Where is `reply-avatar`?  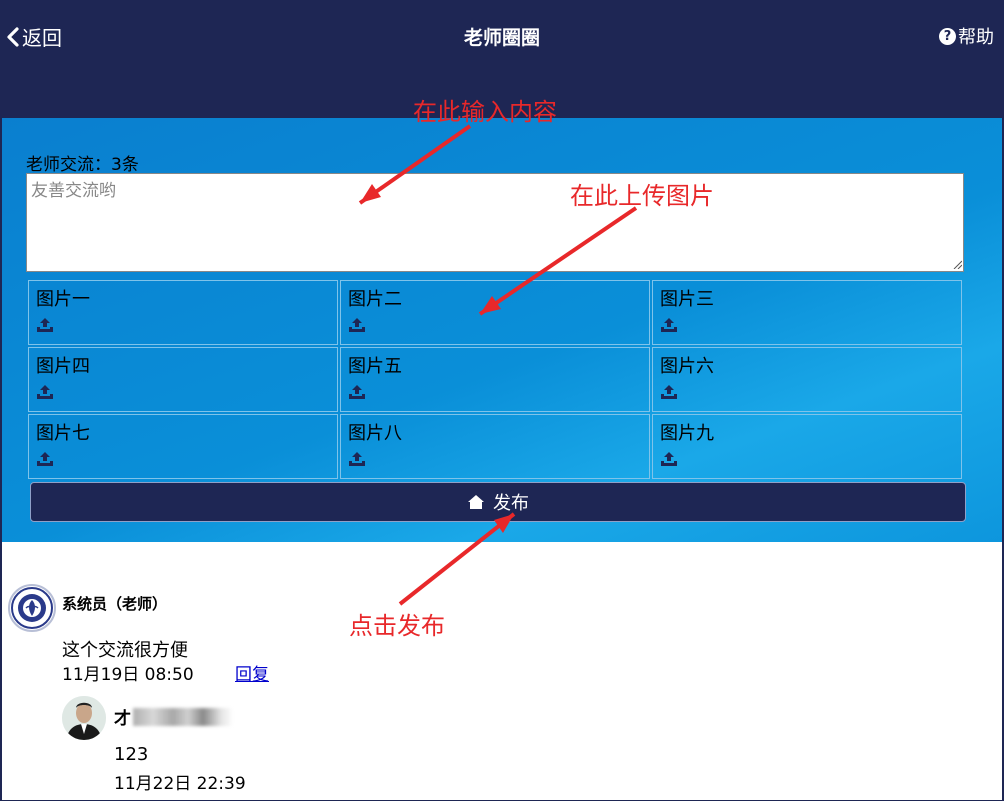 reply-avatar is located at coordinates (84, 718).